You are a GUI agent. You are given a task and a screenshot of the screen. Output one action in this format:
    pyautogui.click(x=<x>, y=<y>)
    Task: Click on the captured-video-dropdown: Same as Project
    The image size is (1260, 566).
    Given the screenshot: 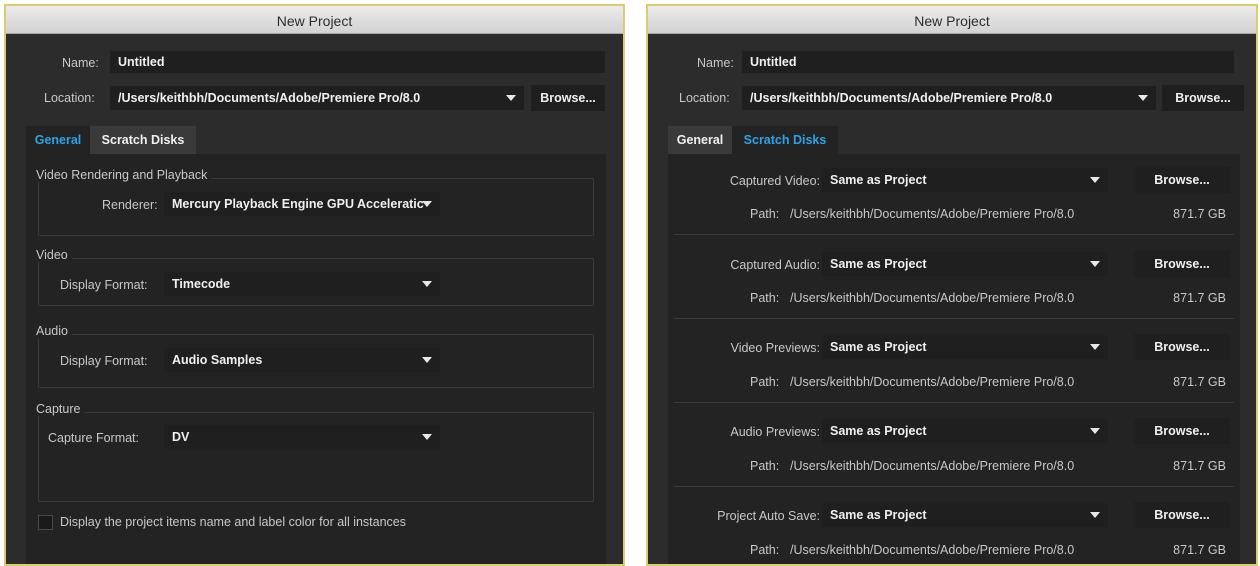 What is the action you would take?
    pyautogui.click(x=965, y=180)
    